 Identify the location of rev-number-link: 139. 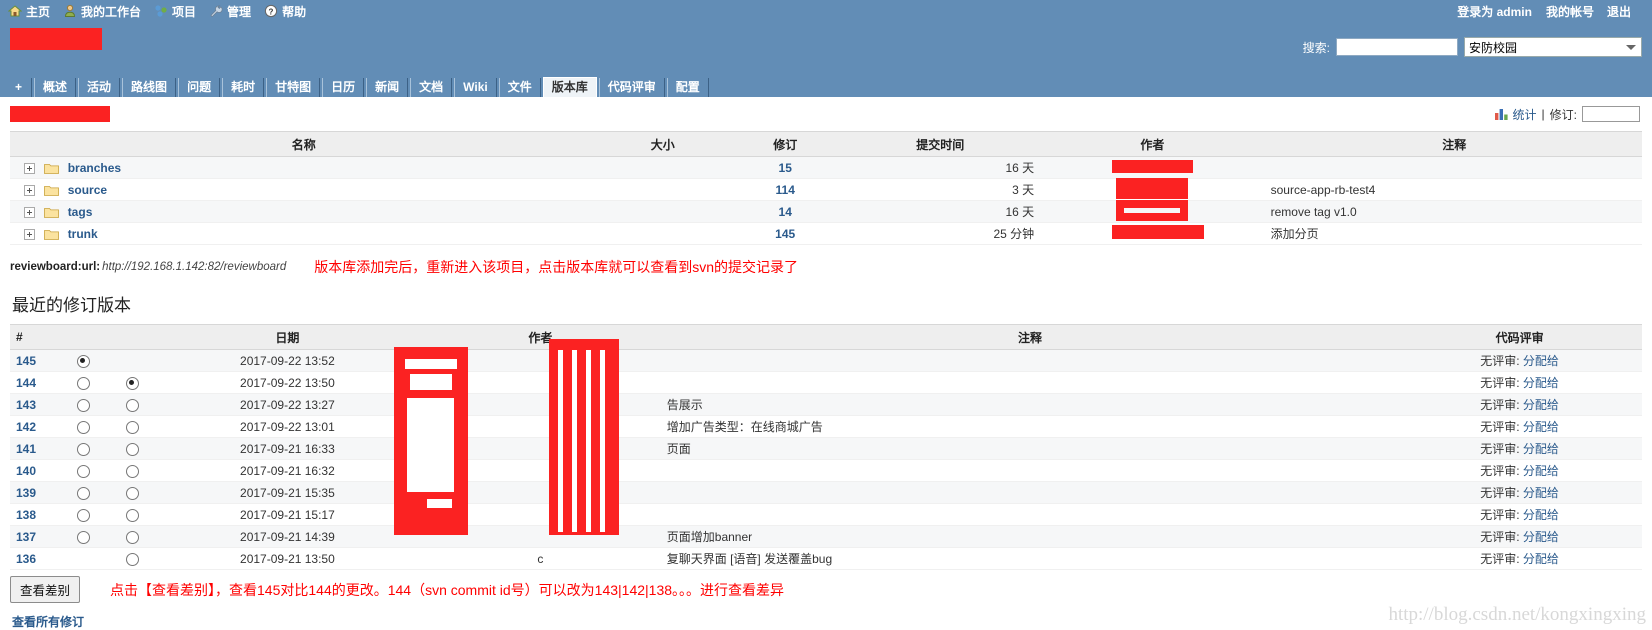
(26, 493).